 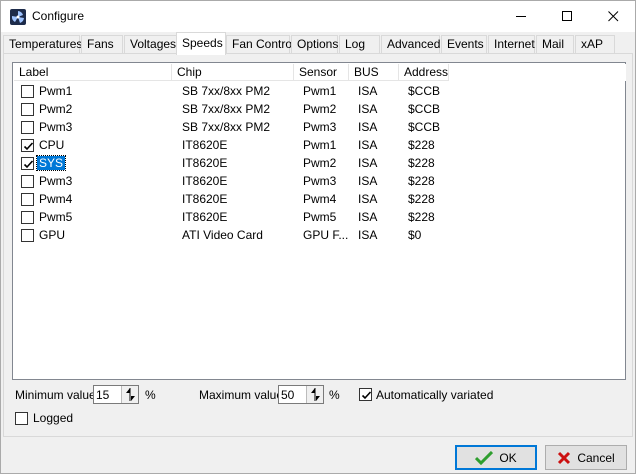 What do you see at coordinates (464, 44) in the screenshot?
I see `tab-events: Events` at bounding box center [464, 44].